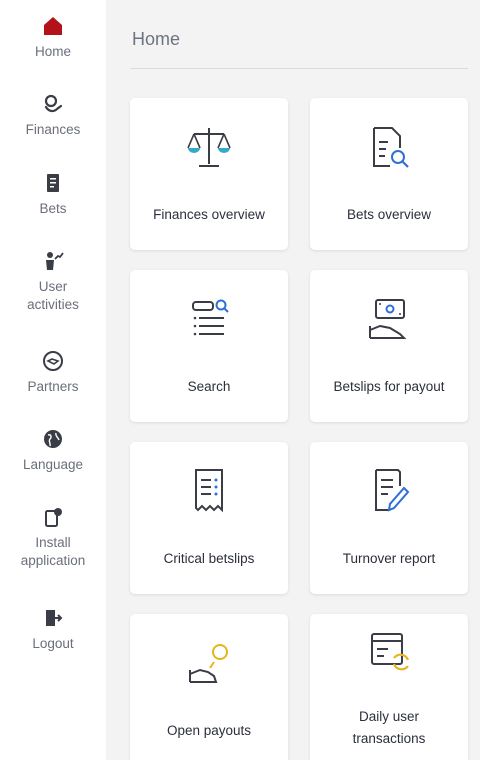 This screenshot has height=760, width=480. What do you see at coordinates (53, 208) in the screenshot?
I see `sidebar-item-label: Bets` at bounding box center [53, 208].